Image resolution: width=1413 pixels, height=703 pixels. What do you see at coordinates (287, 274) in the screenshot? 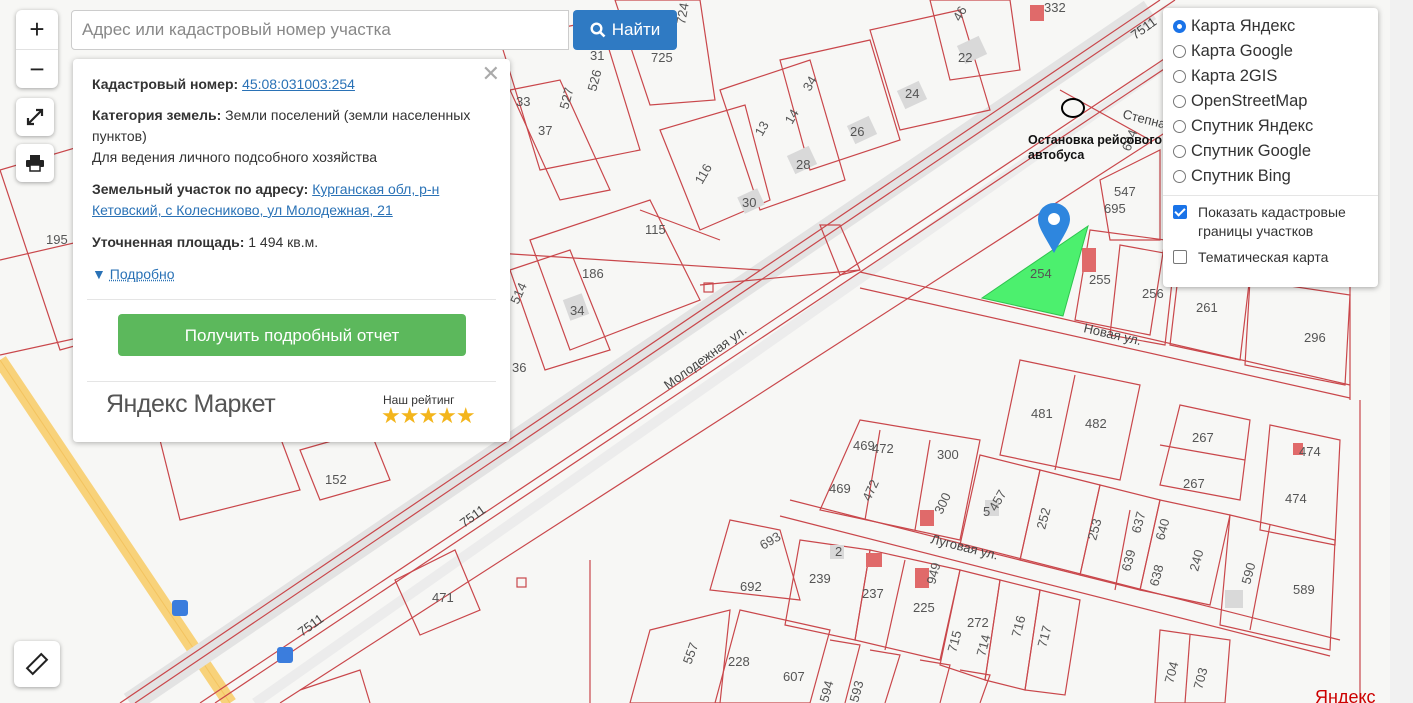
I see `details-toggle: ▼ Подробно` at bounding box center [287, 274].